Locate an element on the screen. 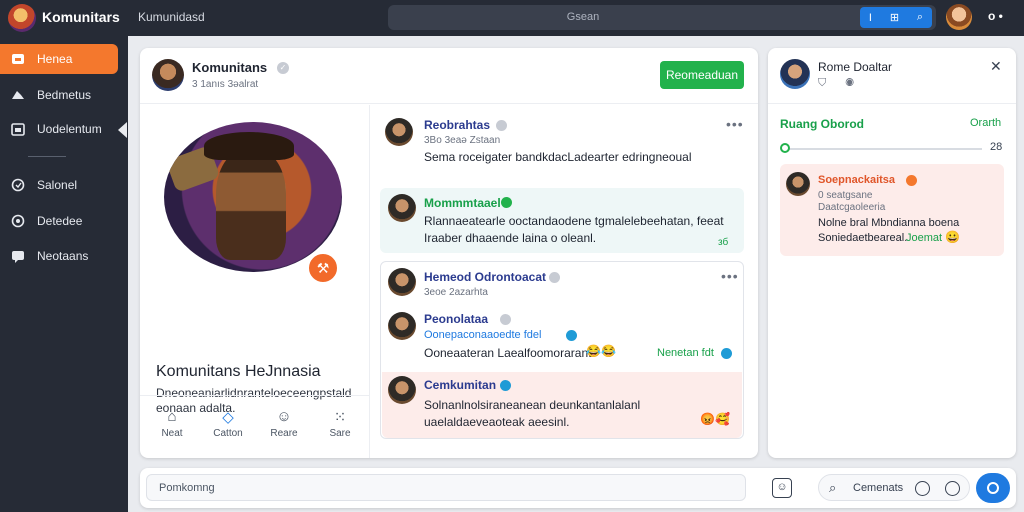  more-menu: o • is located at coordinates (995, 16).